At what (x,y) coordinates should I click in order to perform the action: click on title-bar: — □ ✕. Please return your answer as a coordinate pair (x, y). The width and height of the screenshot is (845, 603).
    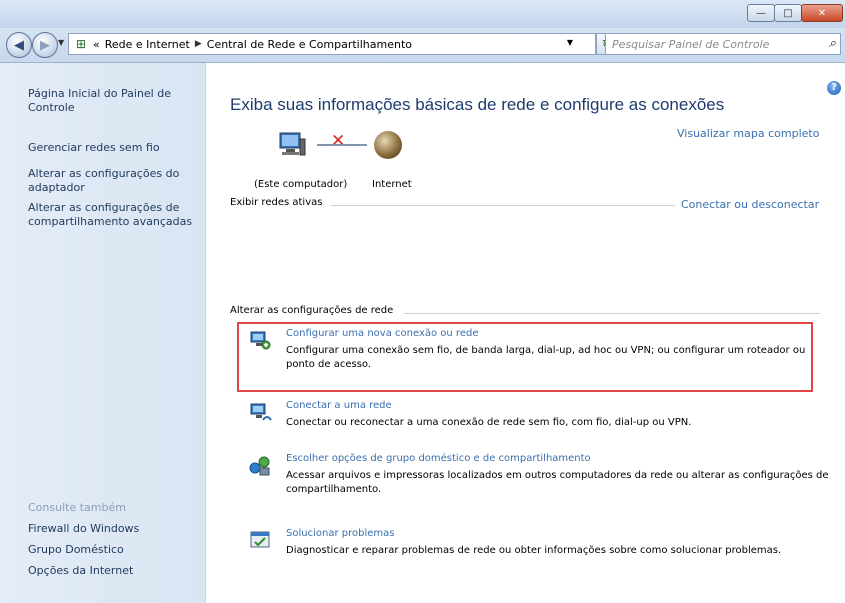
    Looking at the image, I should click on (422, 14).